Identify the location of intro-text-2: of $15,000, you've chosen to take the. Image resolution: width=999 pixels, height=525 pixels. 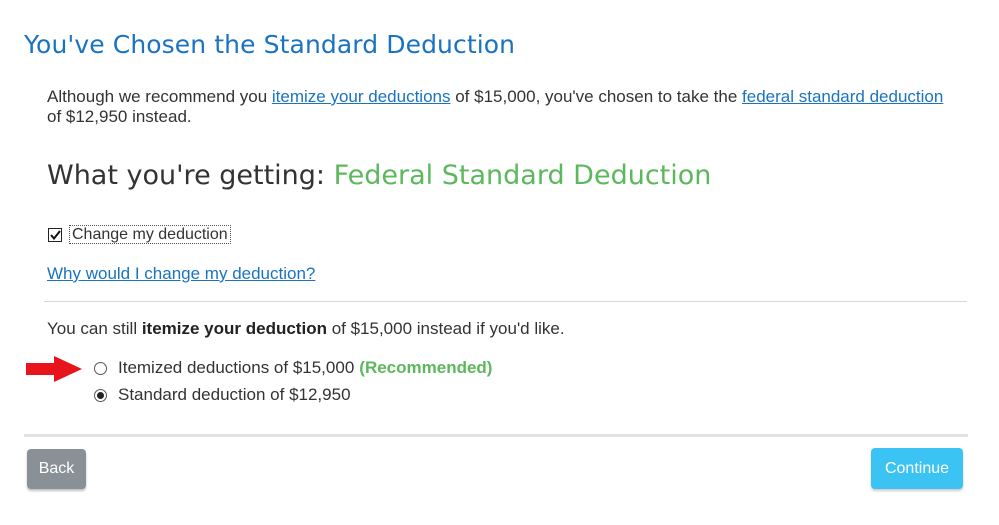
(596, 96).